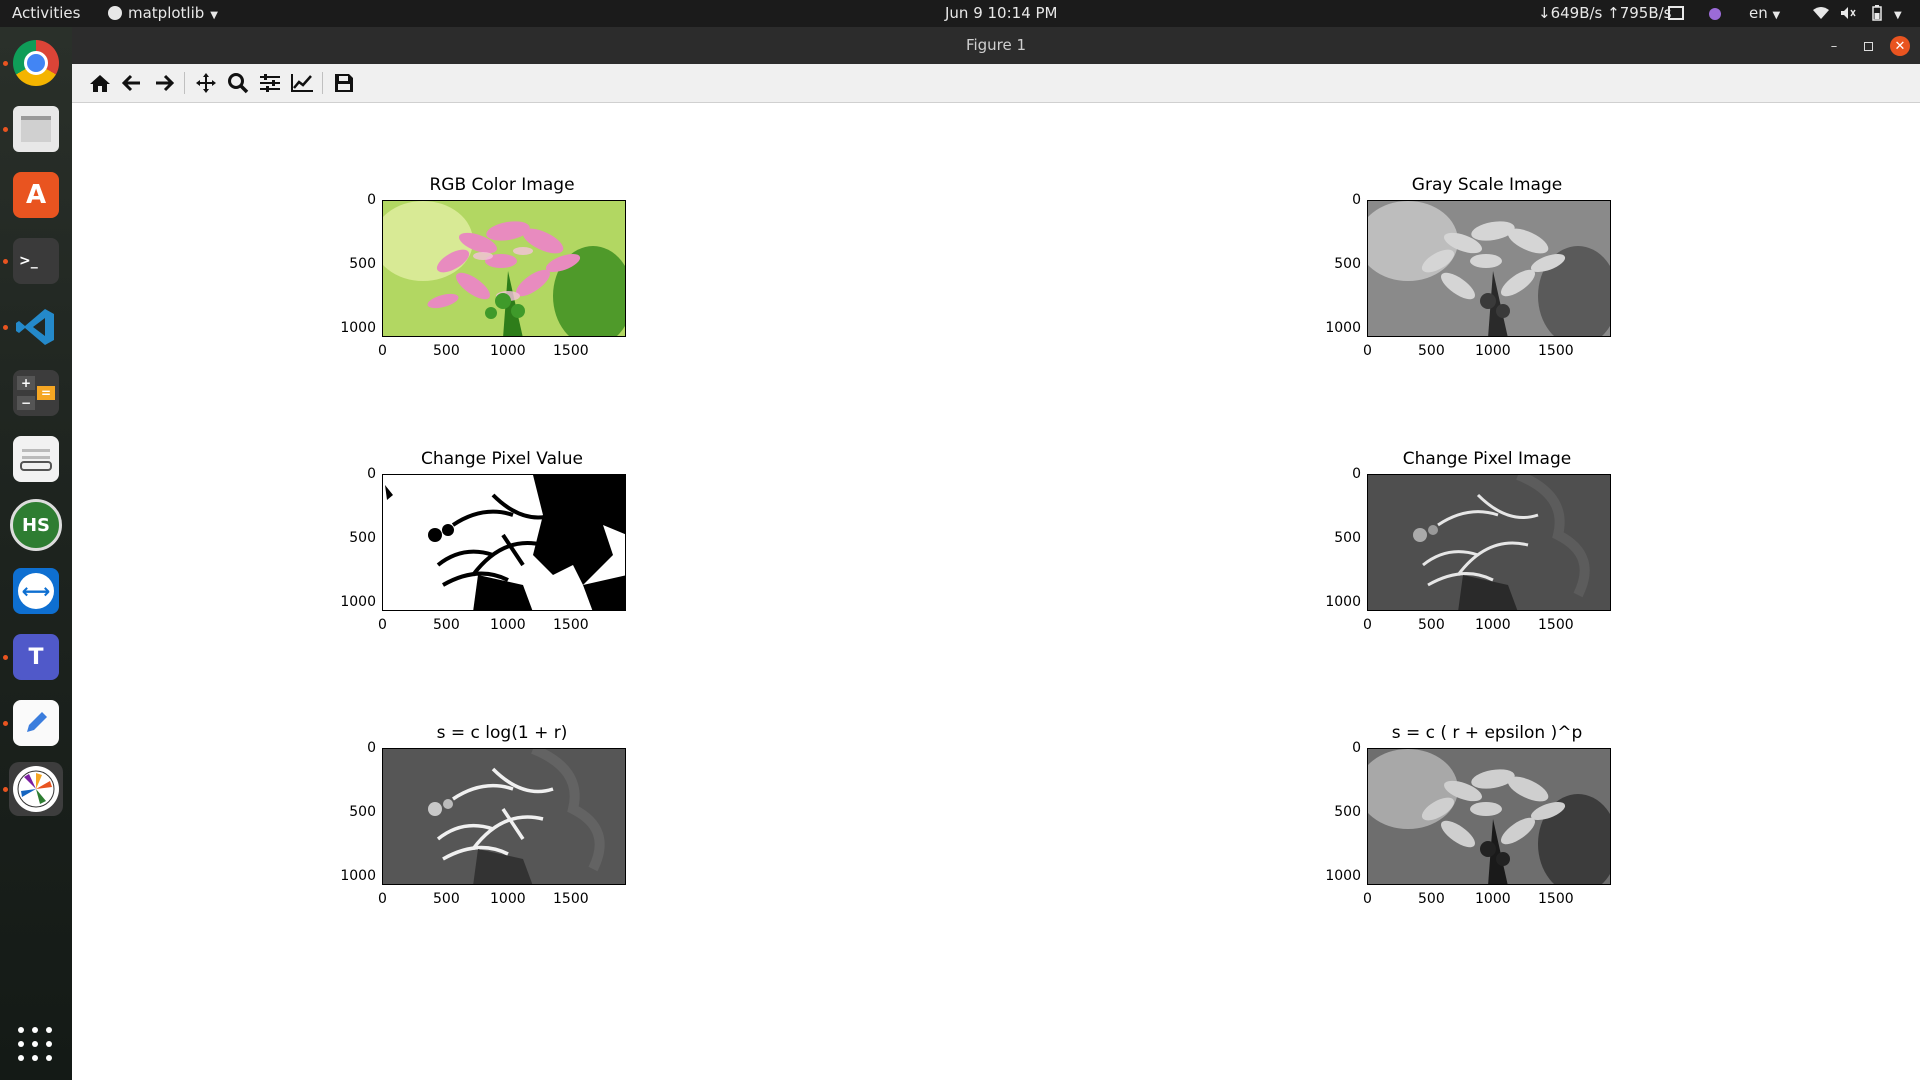  What do you see at coordinates (36, 1044) in the screenshot?
I see `show-applications-button` at bounding box center [36, 1044].